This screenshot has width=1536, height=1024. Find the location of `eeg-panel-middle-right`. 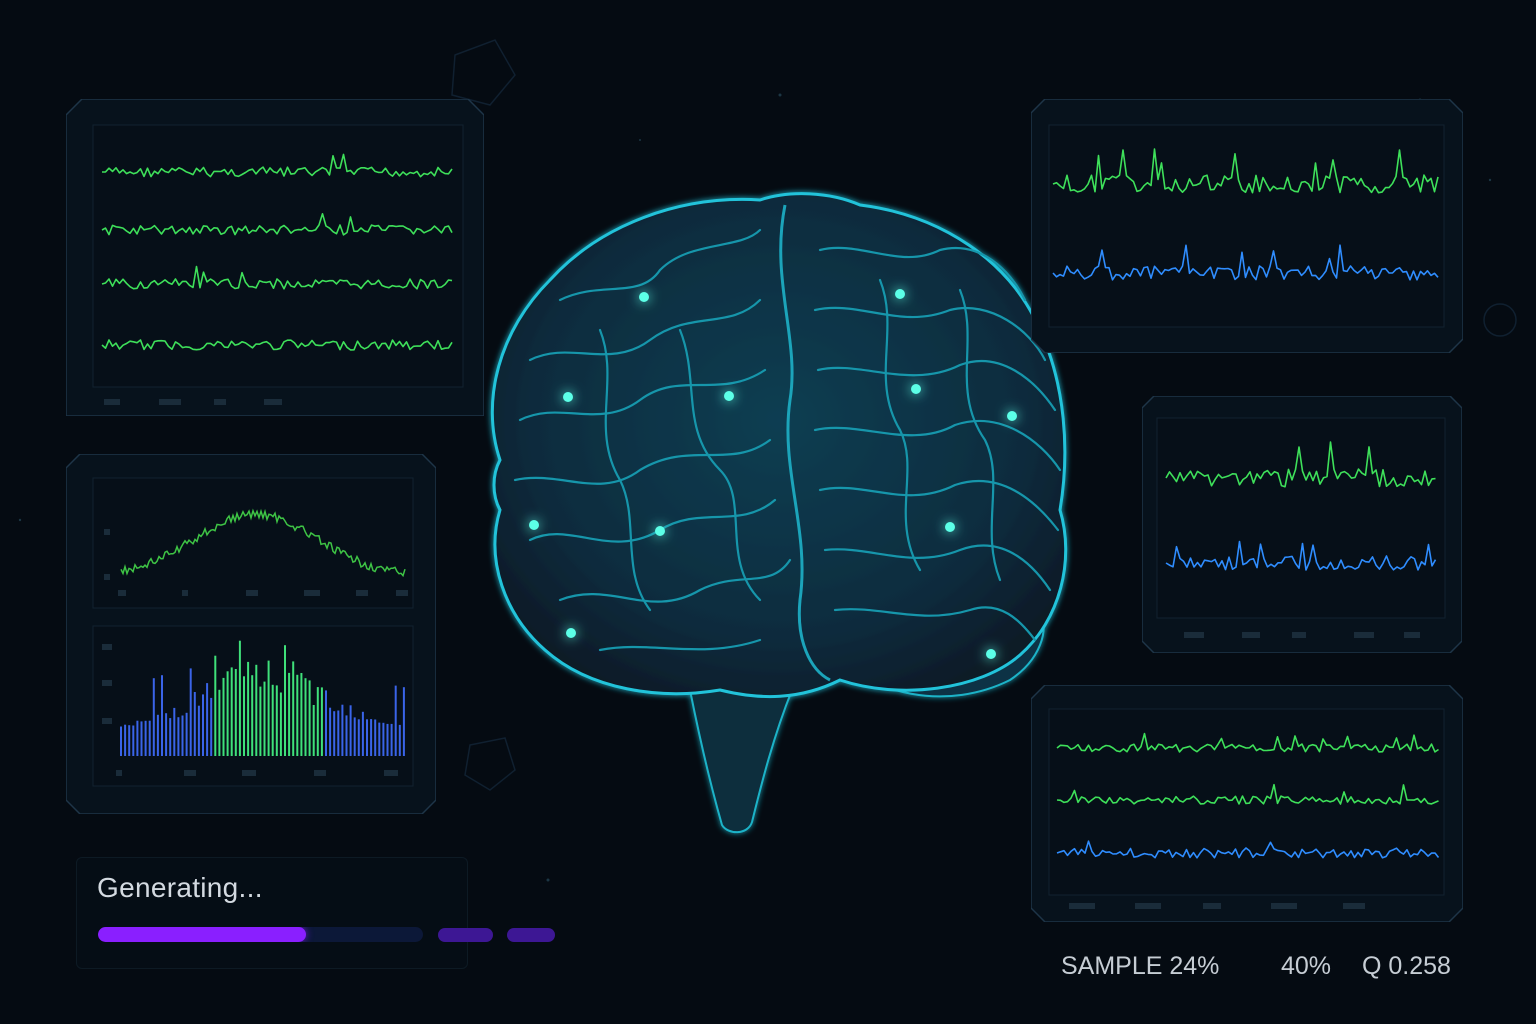

eeg-panel-middle-right is located at coordinates (1302, 524).